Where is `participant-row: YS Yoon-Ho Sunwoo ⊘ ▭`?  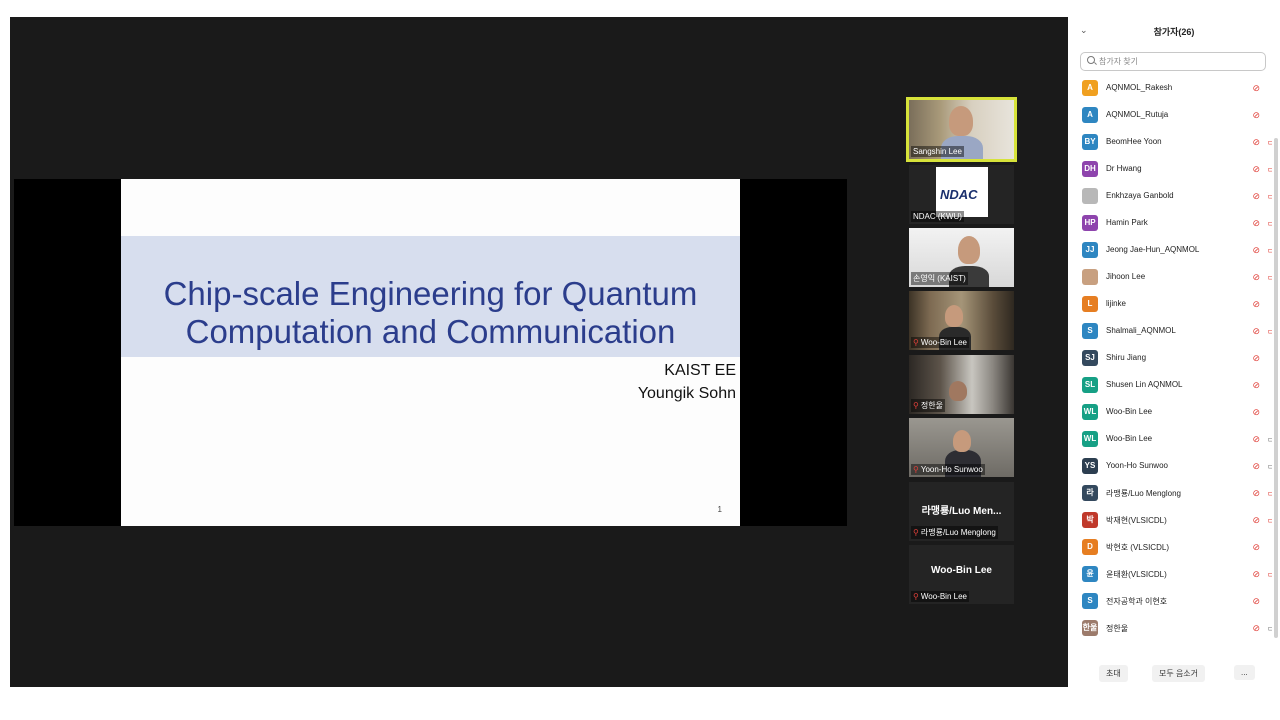 participant-row: YS Yoon-Ho Sunwoo ⊘ ▭ is located at coordinates (1170, 466).